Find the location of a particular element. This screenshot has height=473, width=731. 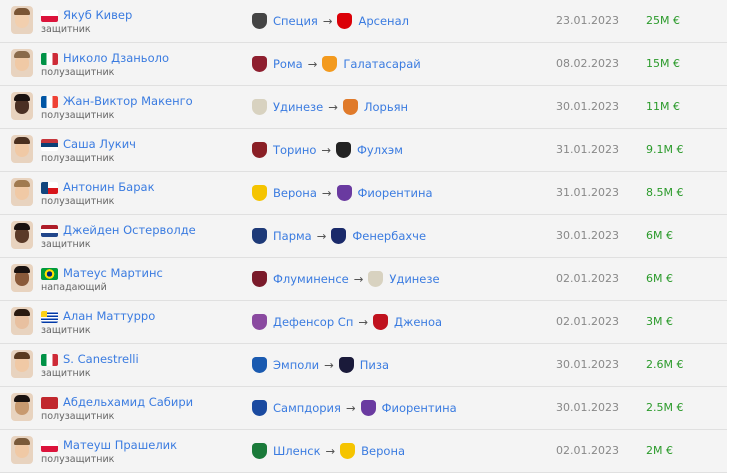

player-name-link: Матеус Мартинс is located at coordinates (113, 273).